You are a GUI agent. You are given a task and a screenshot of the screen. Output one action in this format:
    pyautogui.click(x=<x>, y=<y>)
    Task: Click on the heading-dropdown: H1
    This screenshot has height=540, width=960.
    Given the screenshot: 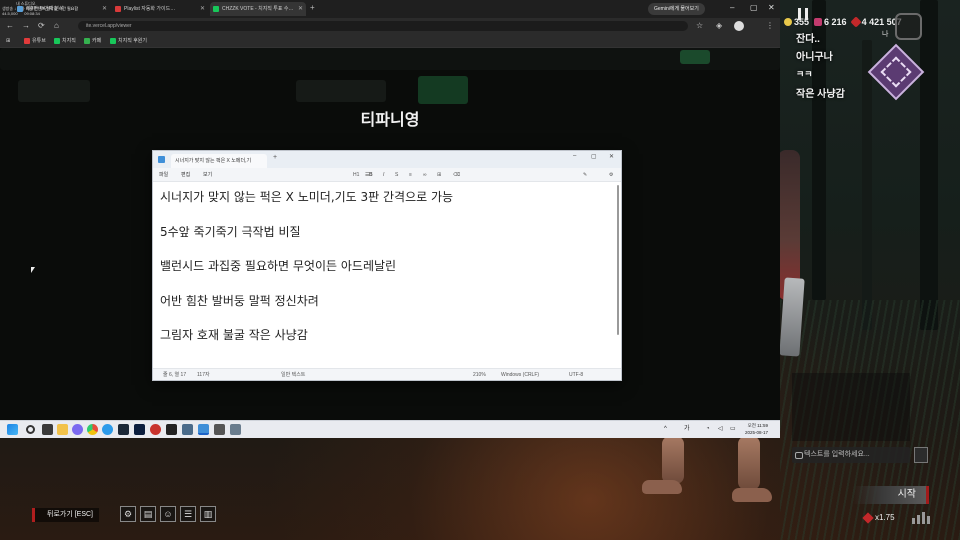 What is the action you would take?
    pyautogui.click(x=356, y=175)
    